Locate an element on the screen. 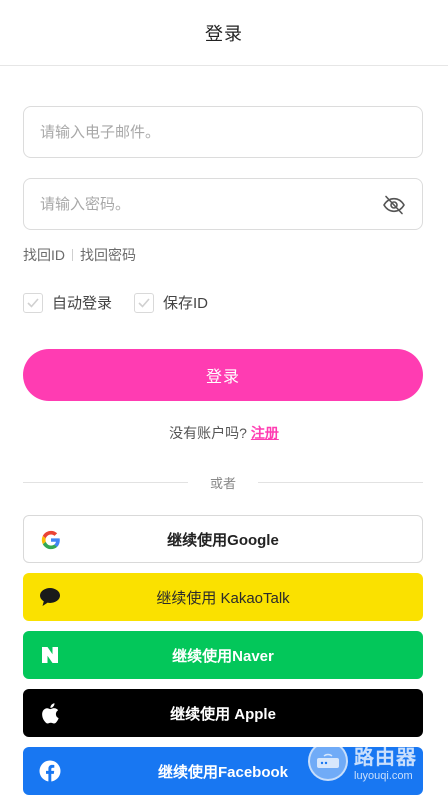 The width and height of the screenshot is (448, 801). divider-text: 或者 is located at coordinates (223, 483).